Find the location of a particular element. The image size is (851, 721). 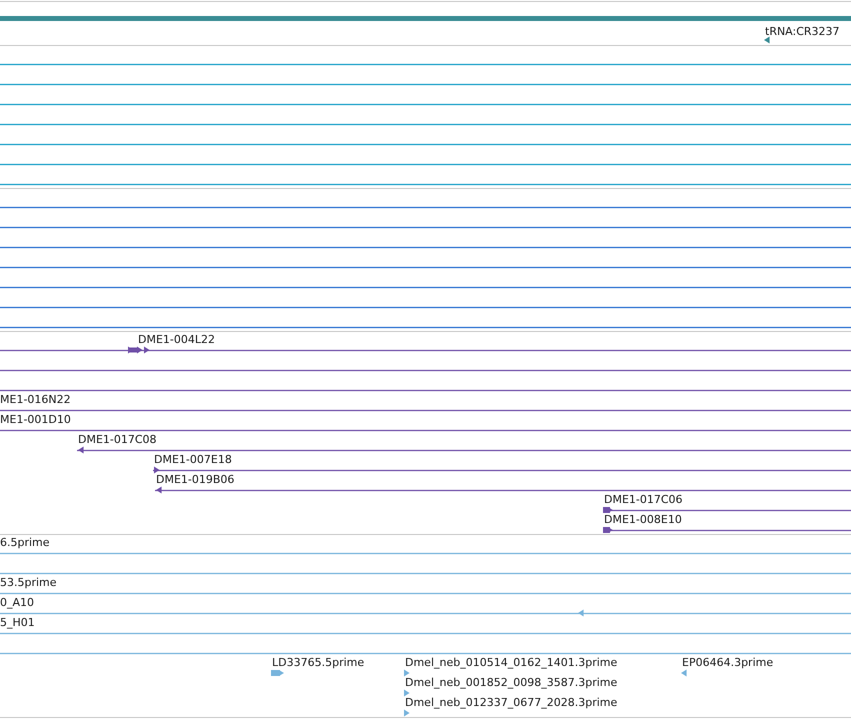

feature-label: EP06464.3prime is located at coordinates (728, 662).